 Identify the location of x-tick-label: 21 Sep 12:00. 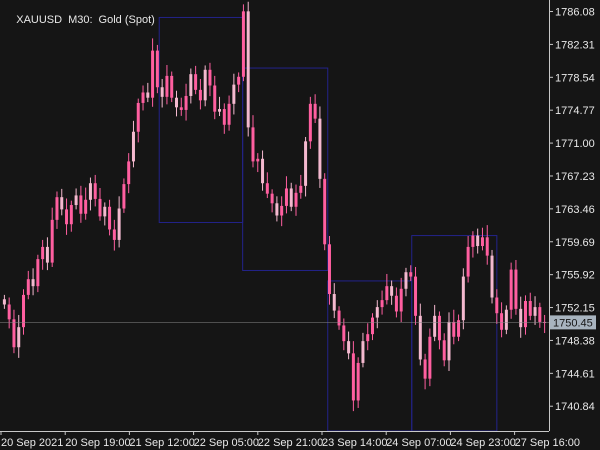
(161, 443).